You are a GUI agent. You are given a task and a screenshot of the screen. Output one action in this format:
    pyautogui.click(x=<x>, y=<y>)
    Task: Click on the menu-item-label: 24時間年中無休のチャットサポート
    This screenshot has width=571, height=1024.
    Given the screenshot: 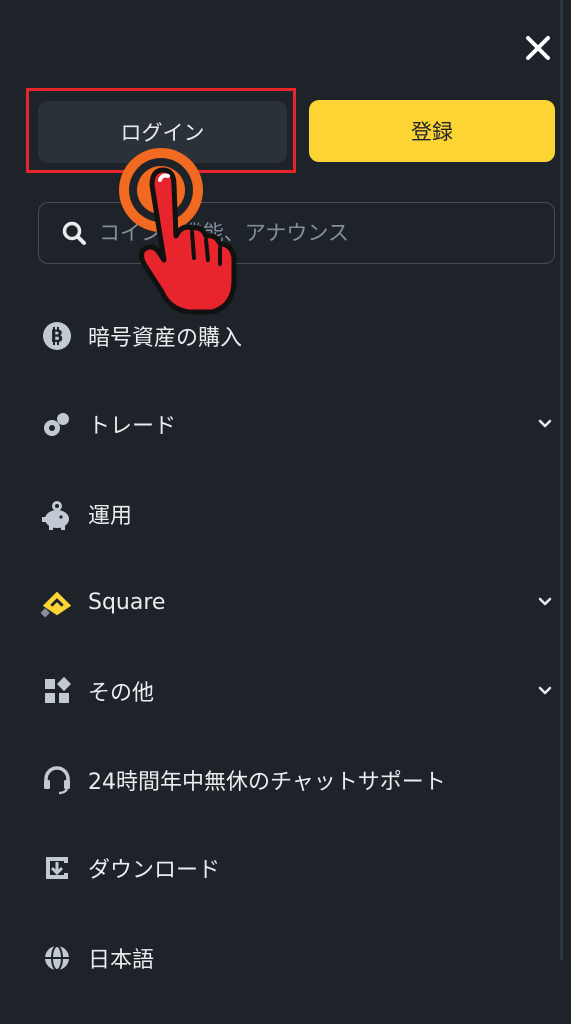 What is the action you would take?
    pyautogui.click(x=267, y=782)
    